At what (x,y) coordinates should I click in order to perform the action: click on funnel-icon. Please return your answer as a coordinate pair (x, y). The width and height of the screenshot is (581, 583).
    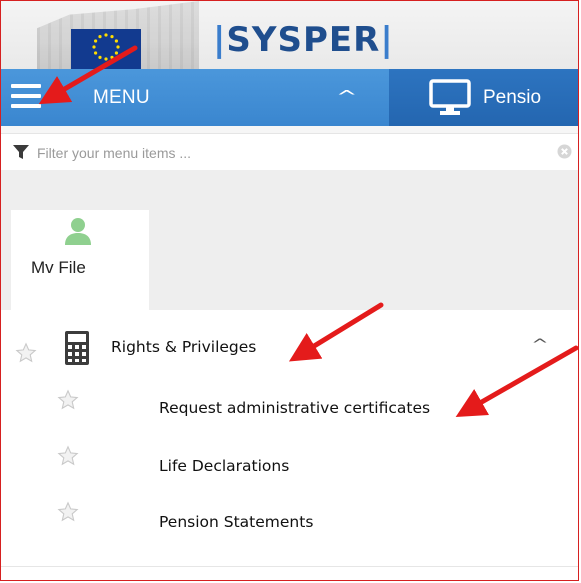
    Looking at the image, I should click on (21, 152).